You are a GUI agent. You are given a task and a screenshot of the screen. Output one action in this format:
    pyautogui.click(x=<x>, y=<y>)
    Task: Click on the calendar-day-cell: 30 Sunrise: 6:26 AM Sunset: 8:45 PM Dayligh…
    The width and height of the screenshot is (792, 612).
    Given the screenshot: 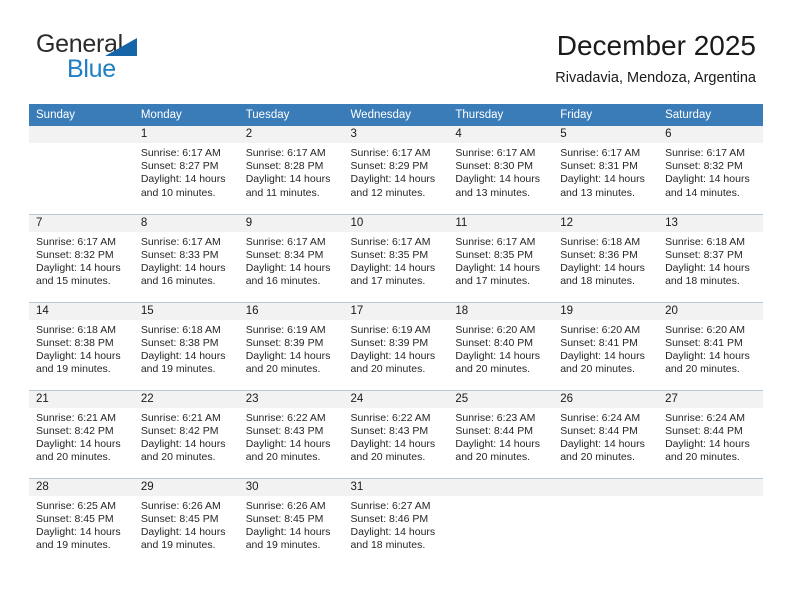 What is the action you would take?
    pyautogui.click(x=291, y=521)
    